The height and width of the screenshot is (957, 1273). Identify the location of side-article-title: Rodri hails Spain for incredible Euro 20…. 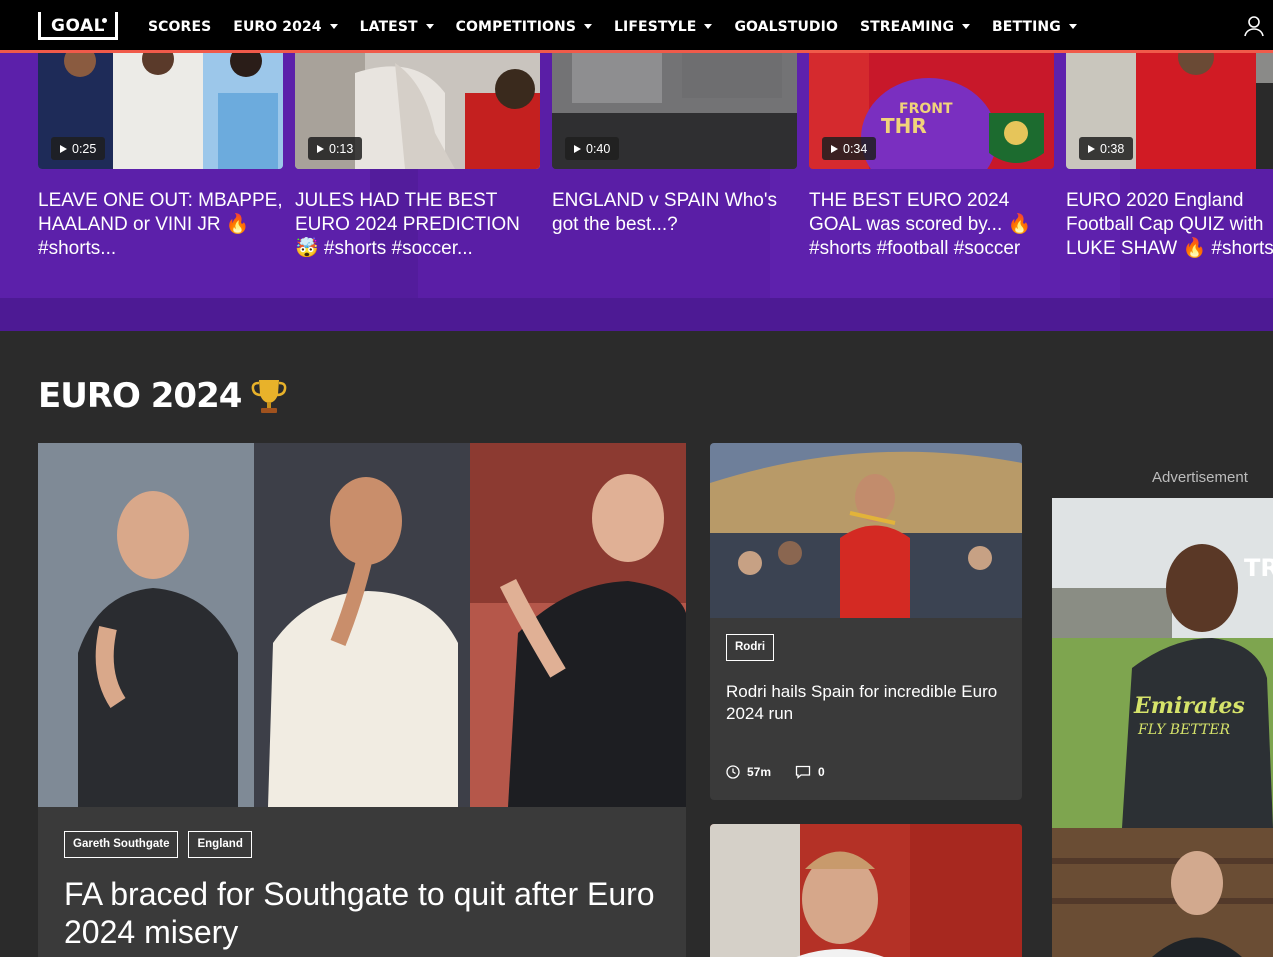
(866, 703).